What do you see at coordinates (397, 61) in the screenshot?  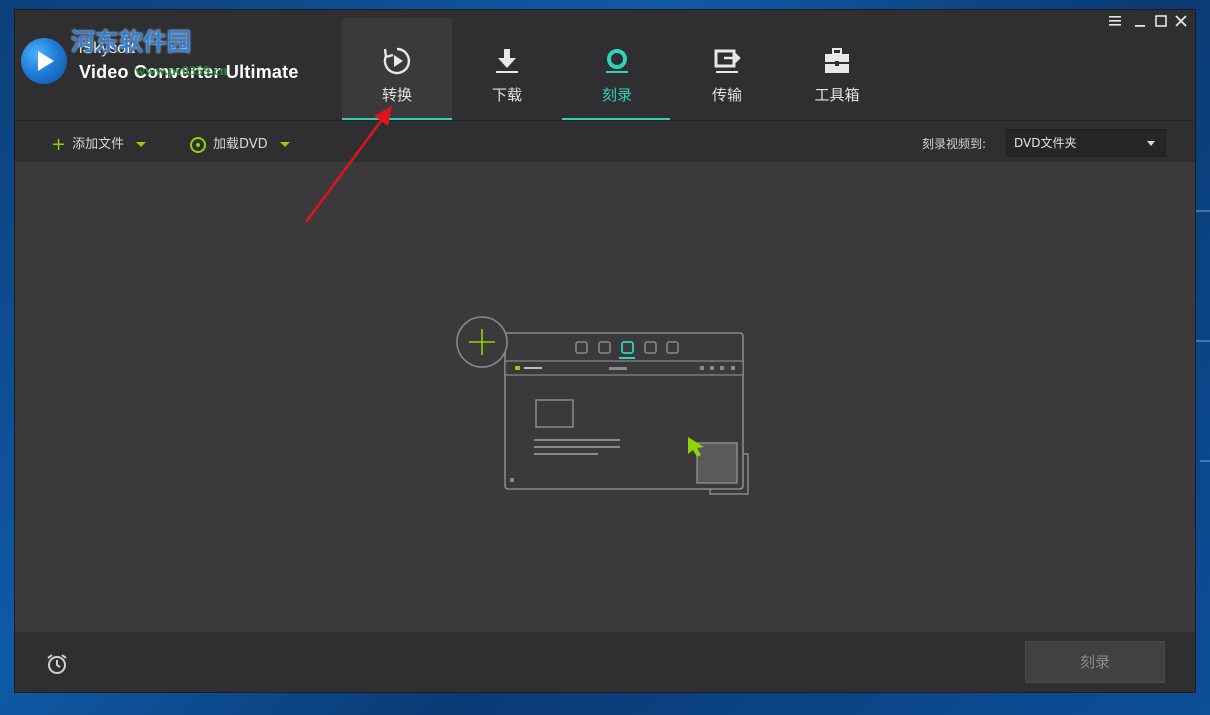 I see `convert-icon` at bounding box center [397, 61].